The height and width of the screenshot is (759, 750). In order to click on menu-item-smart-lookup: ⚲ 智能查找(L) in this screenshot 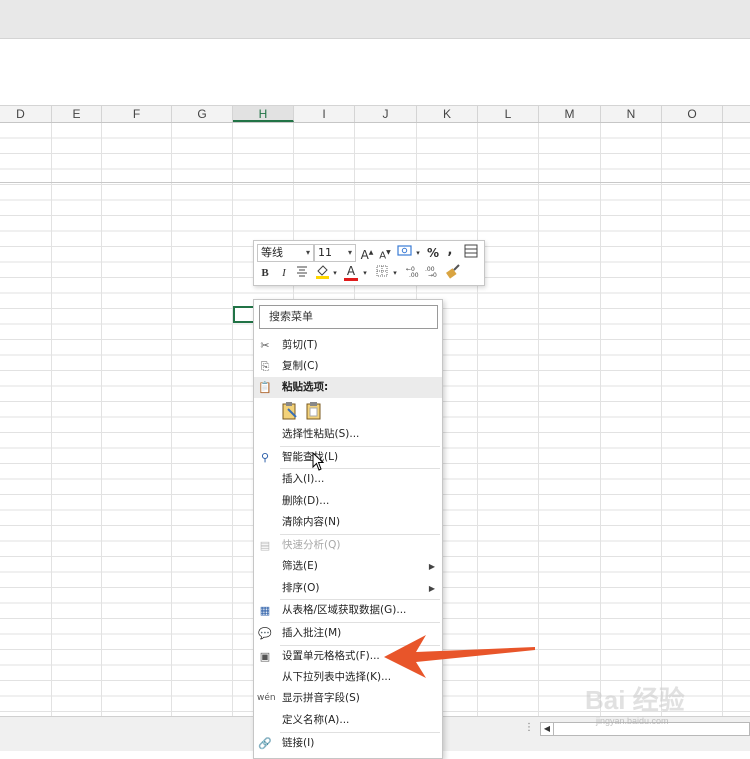, I will do `click(348, 457)`.